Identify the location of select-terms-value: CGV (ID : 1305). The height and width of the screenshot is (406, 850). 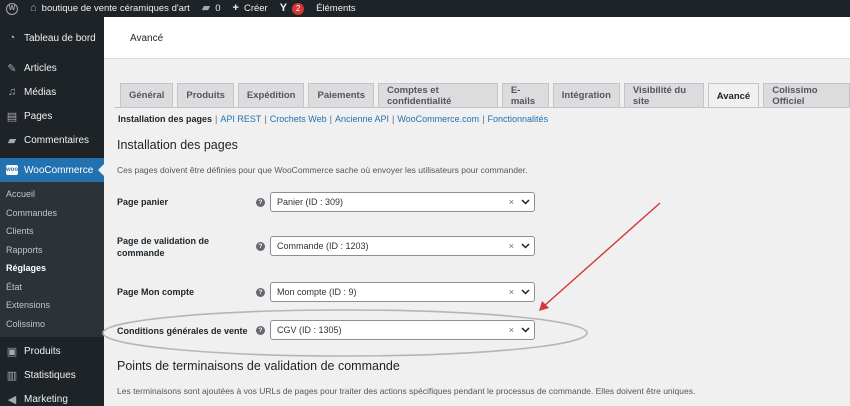
(309, 330).